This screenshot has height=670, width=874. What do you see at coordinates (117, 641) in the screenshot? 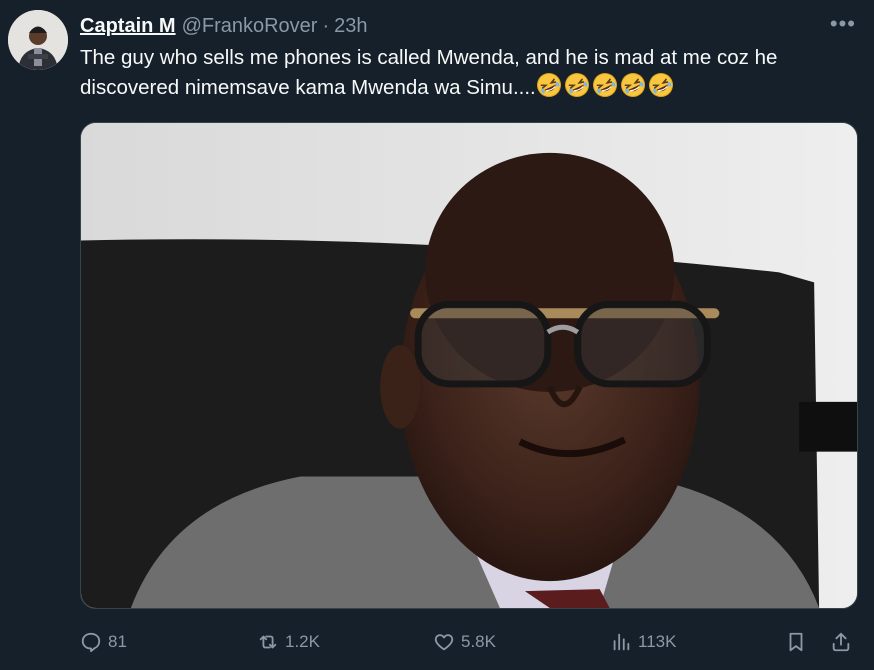
I see `reply-count: 81` at bounding box center [117, 641].